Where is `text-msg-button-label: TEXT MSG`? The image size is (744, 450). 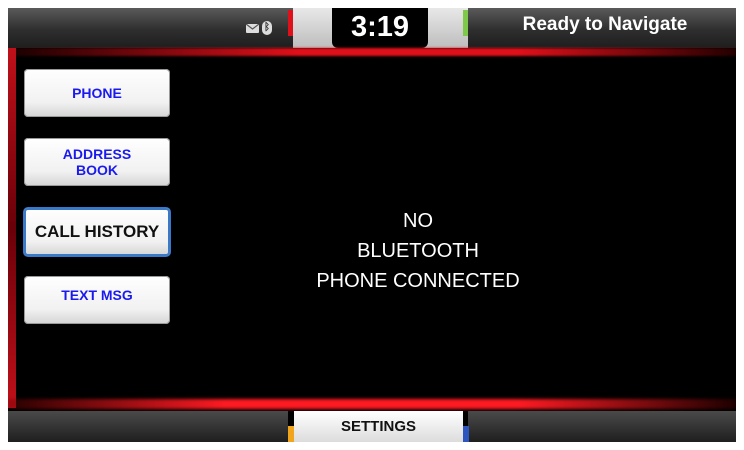 text-msg-button-label: TEXT MSG is located at coordinates (97, 295).